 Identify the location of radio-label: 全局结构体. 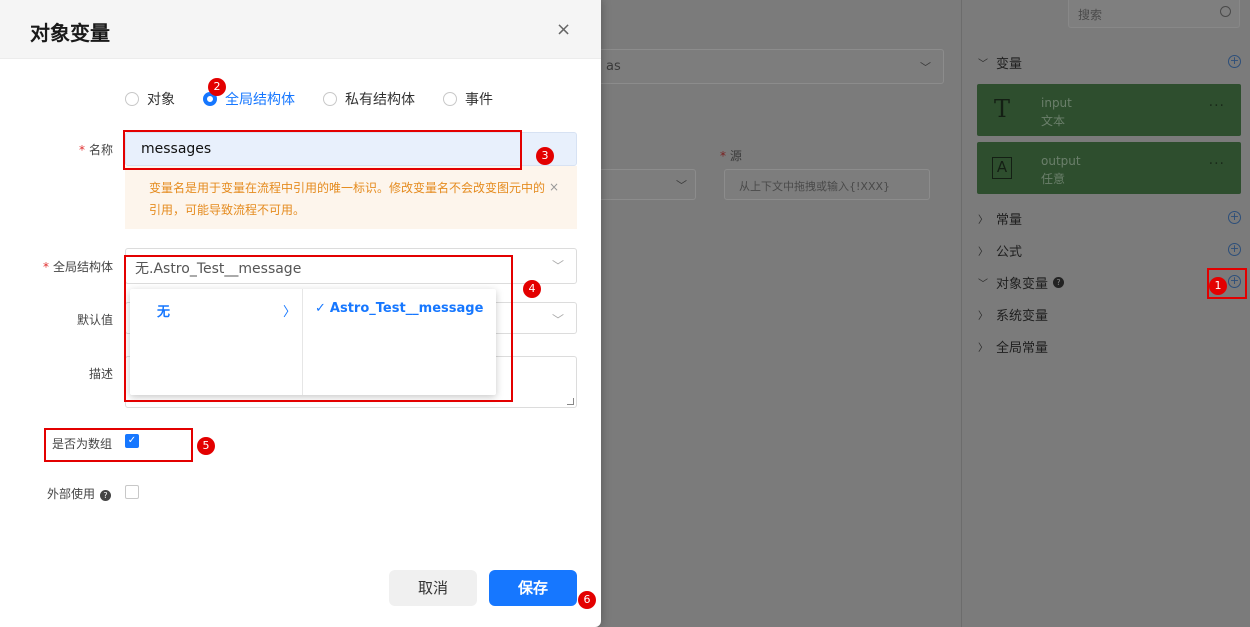
(260, 100).